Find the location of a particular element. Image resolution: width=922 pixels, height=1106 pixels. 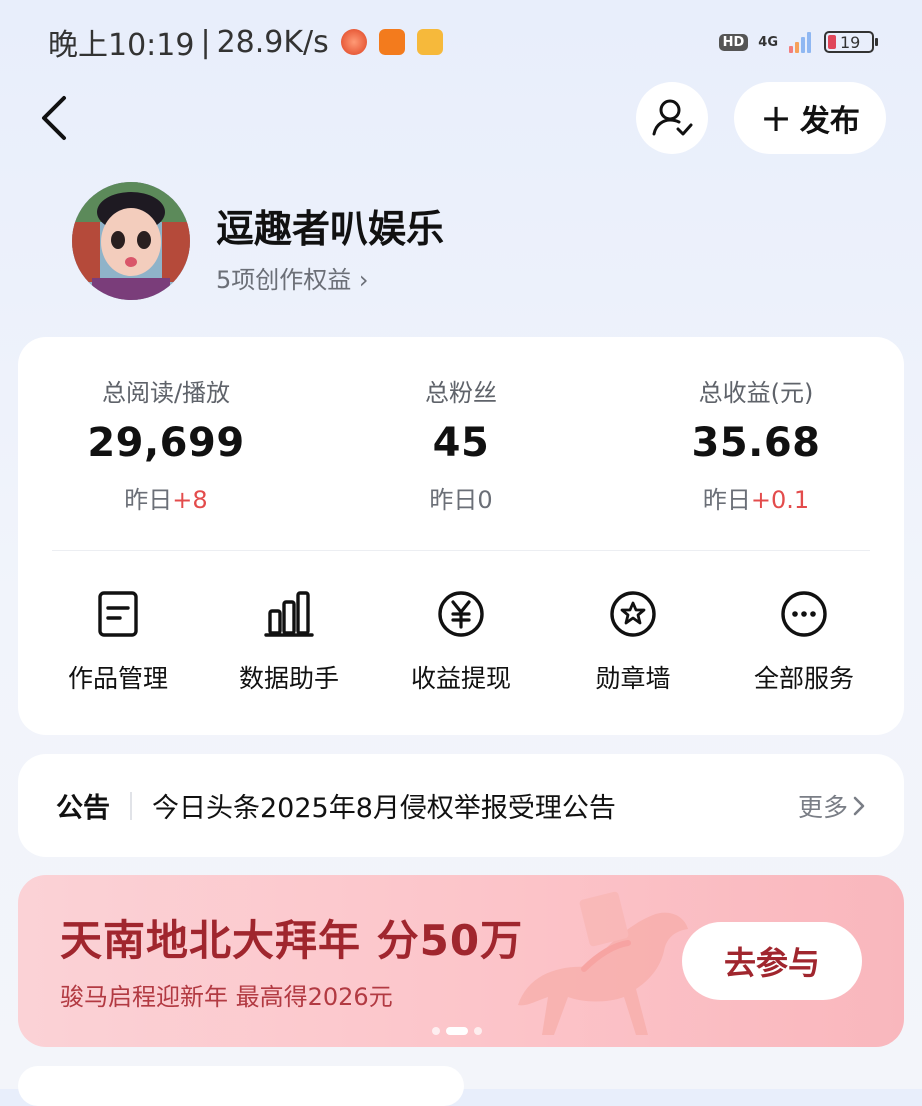

stat-delta: 昨日+0.1 is located at coordinates (756, 497).